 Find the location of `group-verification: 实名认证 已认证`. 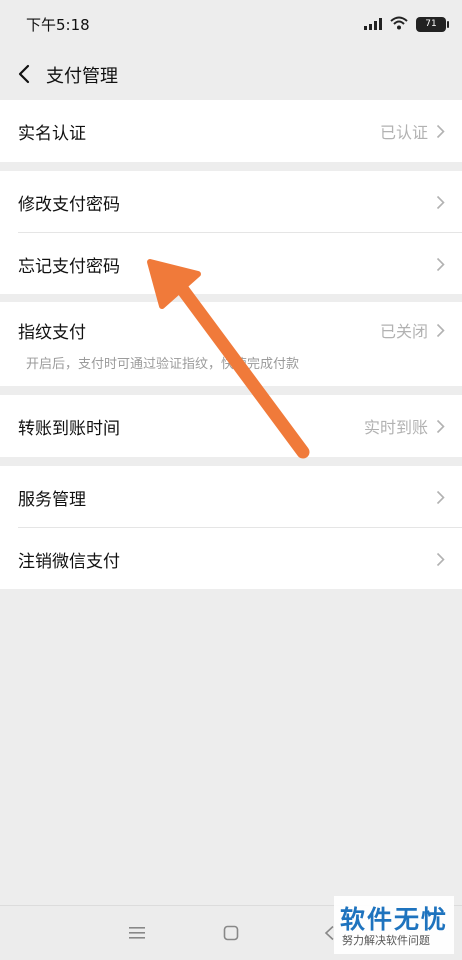

group-verification: 实名认证 已认证 is located at coordinates (231, 131).